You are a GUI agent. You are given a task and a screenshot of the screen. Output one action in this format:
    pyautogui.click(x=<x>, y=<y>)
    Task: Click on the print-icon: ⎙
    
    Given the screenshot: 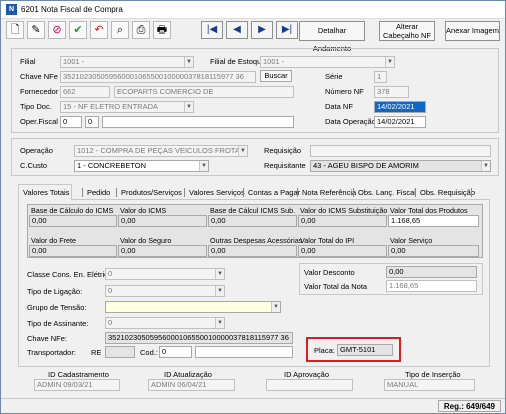 What is the action you would take?
    pyautogui.click(x=141, y=30)
    